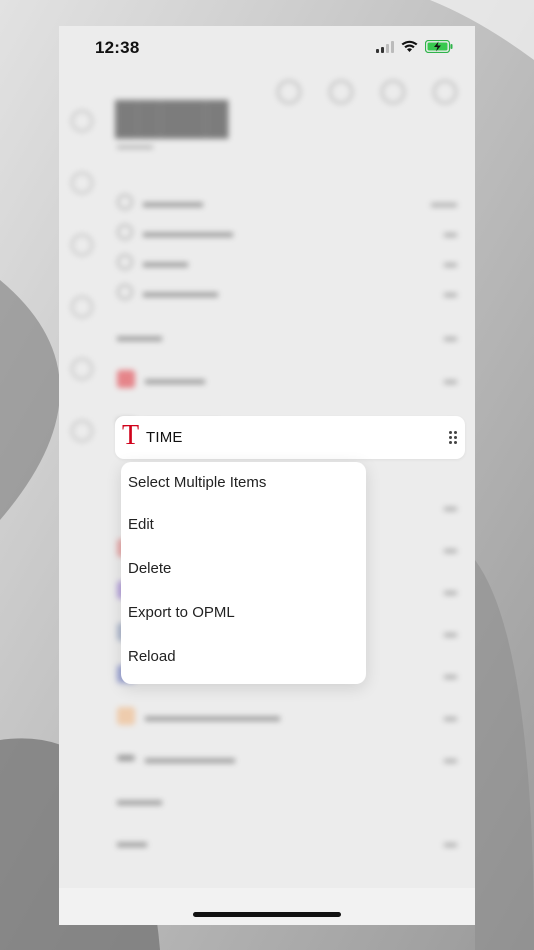 This screenshot has width=534, height=950. What do you see at coordinates (172, 118) in the screenshot?
I see `page-title-placeholder: █████` at bounding box center [172, 118].